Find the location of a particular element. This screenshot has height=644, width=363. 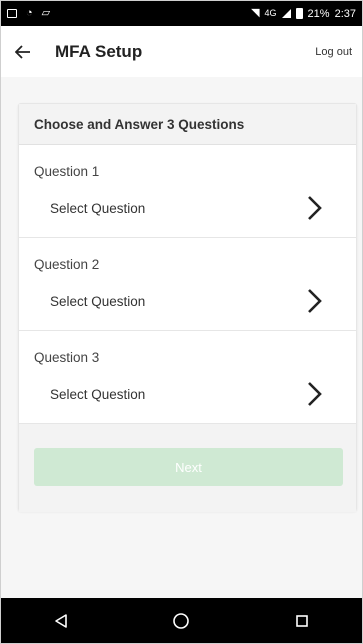

next-button: Next is located at coordinates (188, 467).